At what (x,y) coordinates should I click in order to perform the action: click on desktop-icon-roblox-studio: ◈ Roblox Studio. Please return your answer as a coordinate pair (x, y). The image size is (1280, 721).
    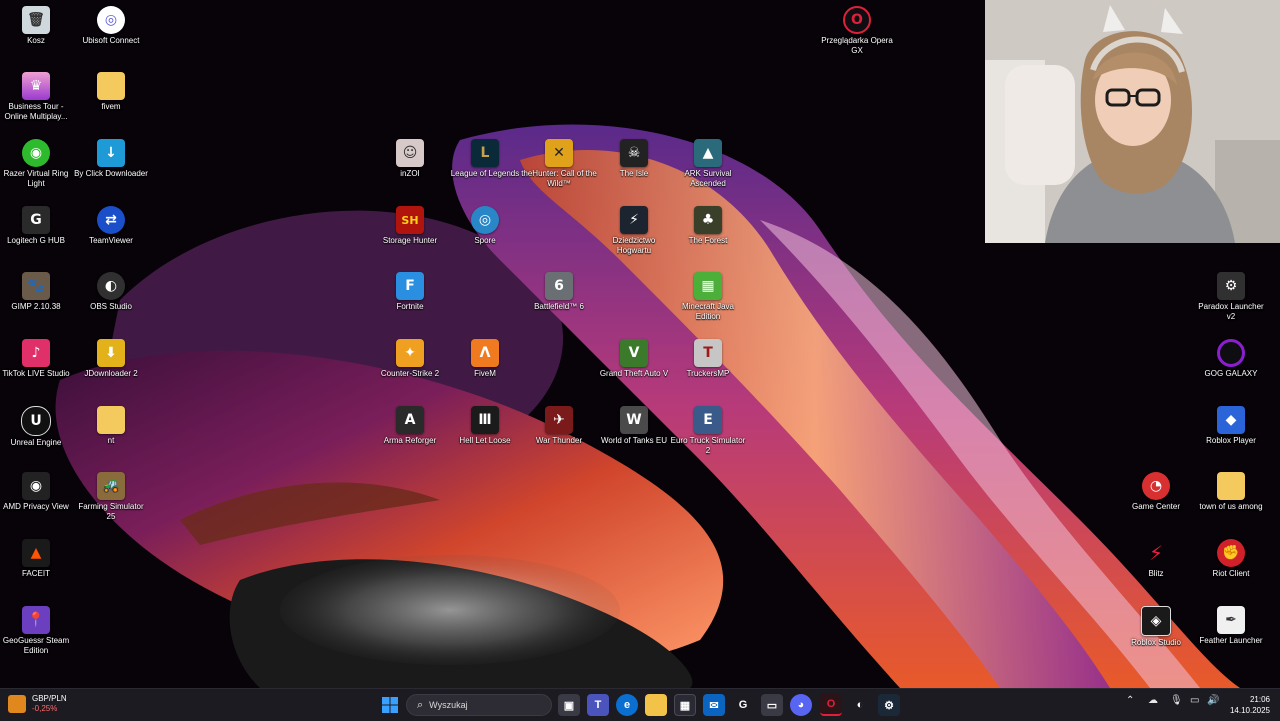
    Looking at the image, I should click on (1156, 638).